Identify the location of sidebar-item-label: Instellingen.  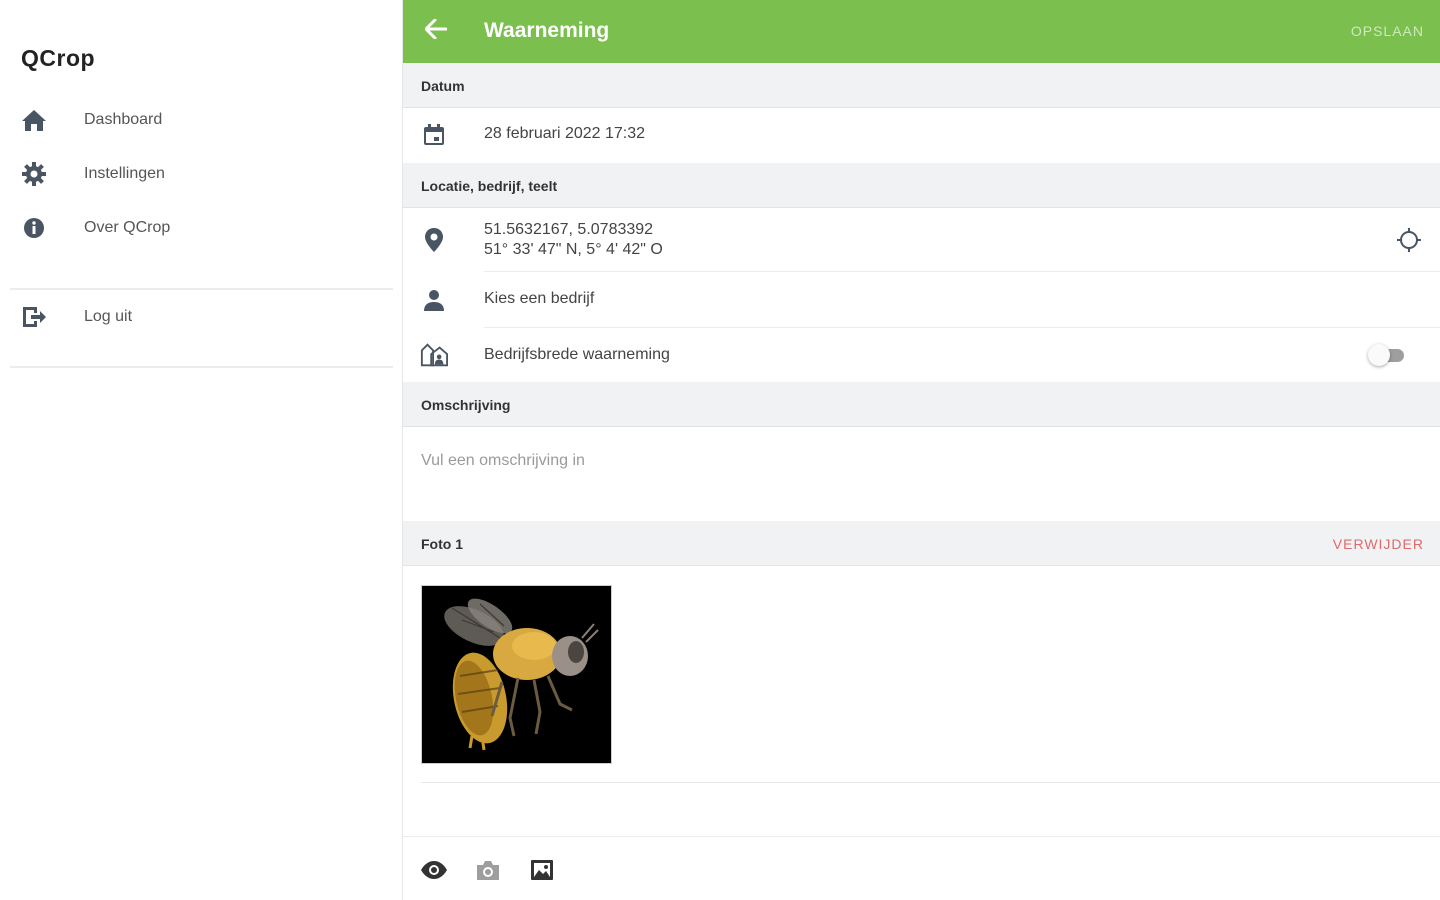
(124, 173).